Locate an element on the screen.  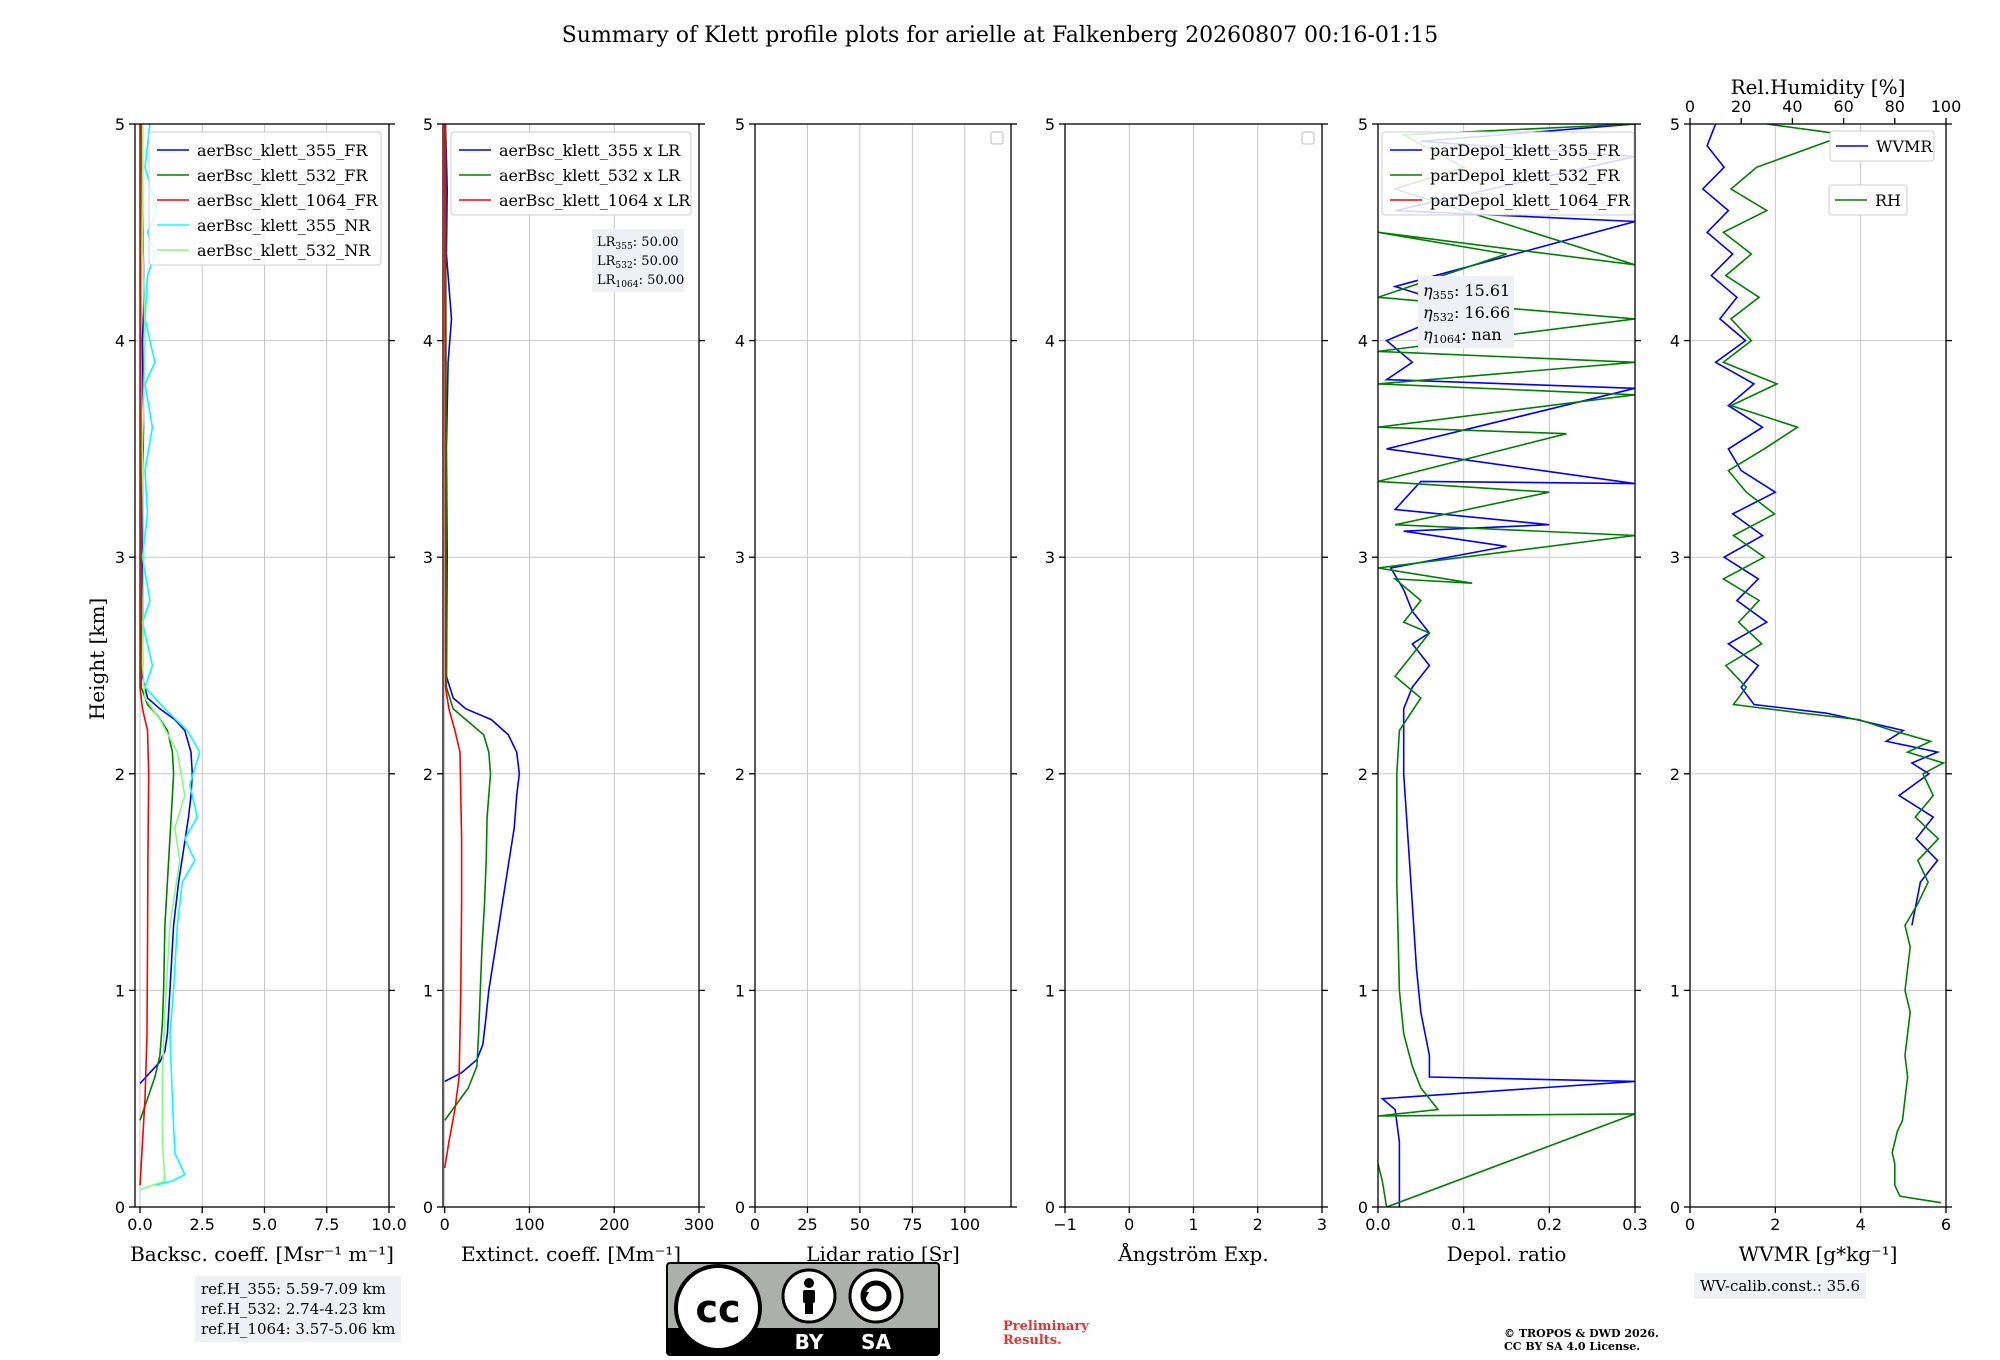
person-attribution-icon is located at coordinates (809, 1296).